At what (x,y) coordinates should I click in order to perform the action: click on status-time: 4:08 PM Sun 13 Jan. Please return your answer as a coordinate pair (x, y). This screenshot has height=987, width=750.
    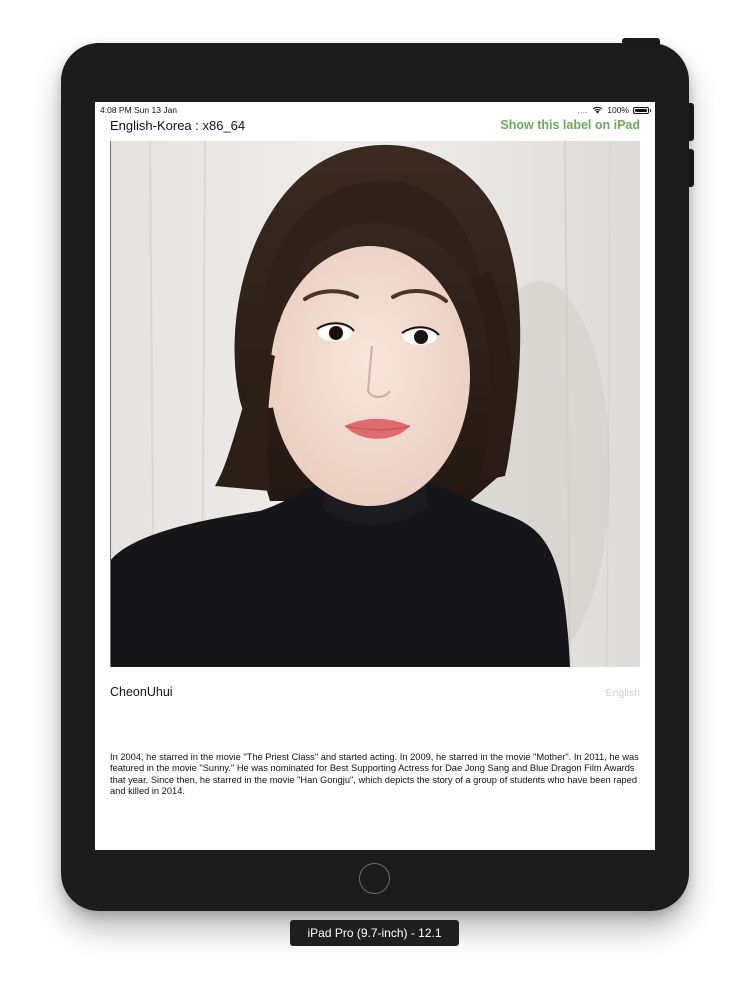
    Looking at the image, I should click on (139, 110).